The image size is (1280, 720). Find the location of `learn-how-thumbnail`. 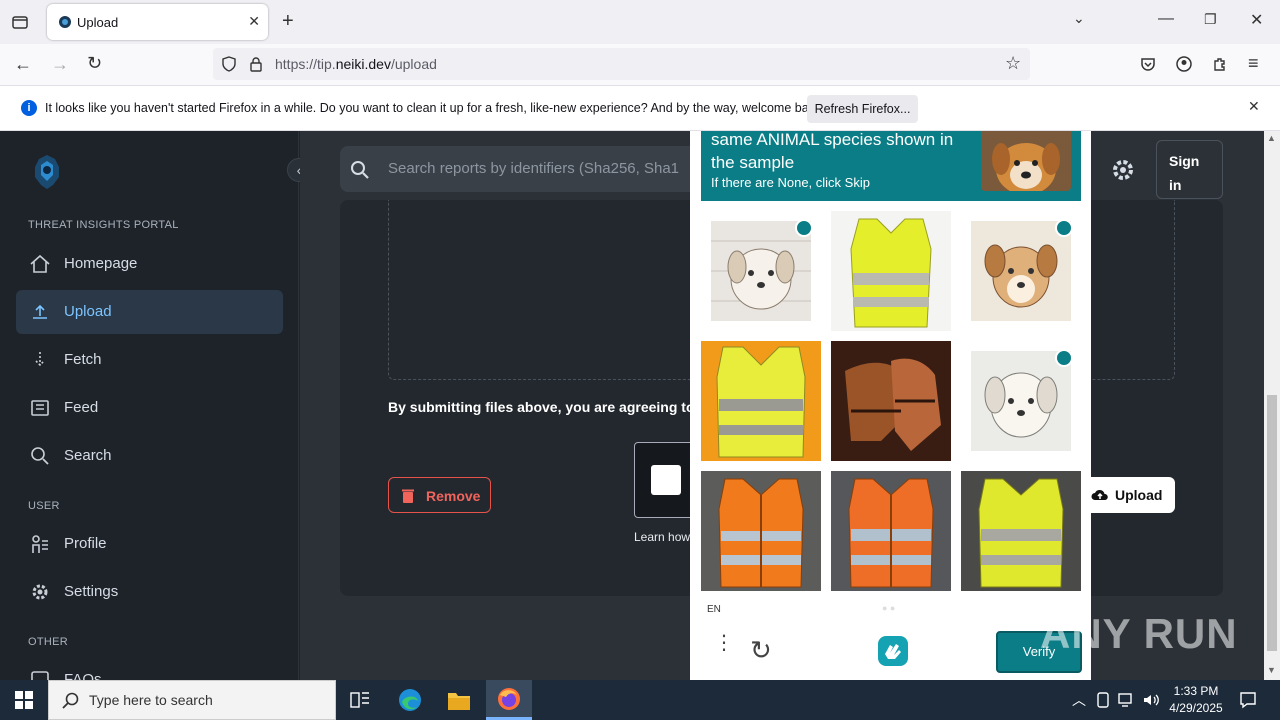

learn-how-thumbnail is located at coordinates (666, 480).